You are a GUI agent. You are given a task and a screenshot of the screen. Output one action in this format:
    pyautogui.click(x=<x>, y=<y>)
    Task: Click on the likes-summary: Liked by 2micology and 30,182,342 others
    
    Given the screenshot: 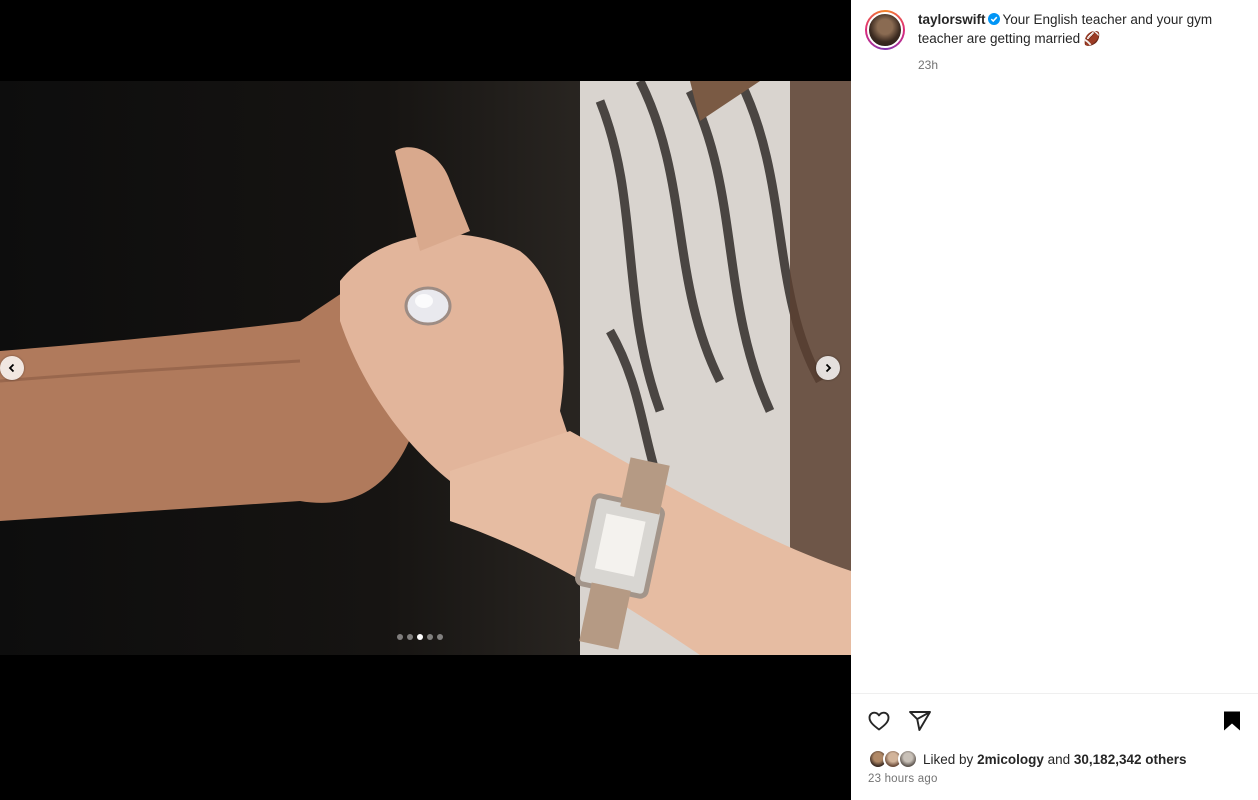 What is the action you would take?
    pyautogui.click(x=1027, y=759)
    